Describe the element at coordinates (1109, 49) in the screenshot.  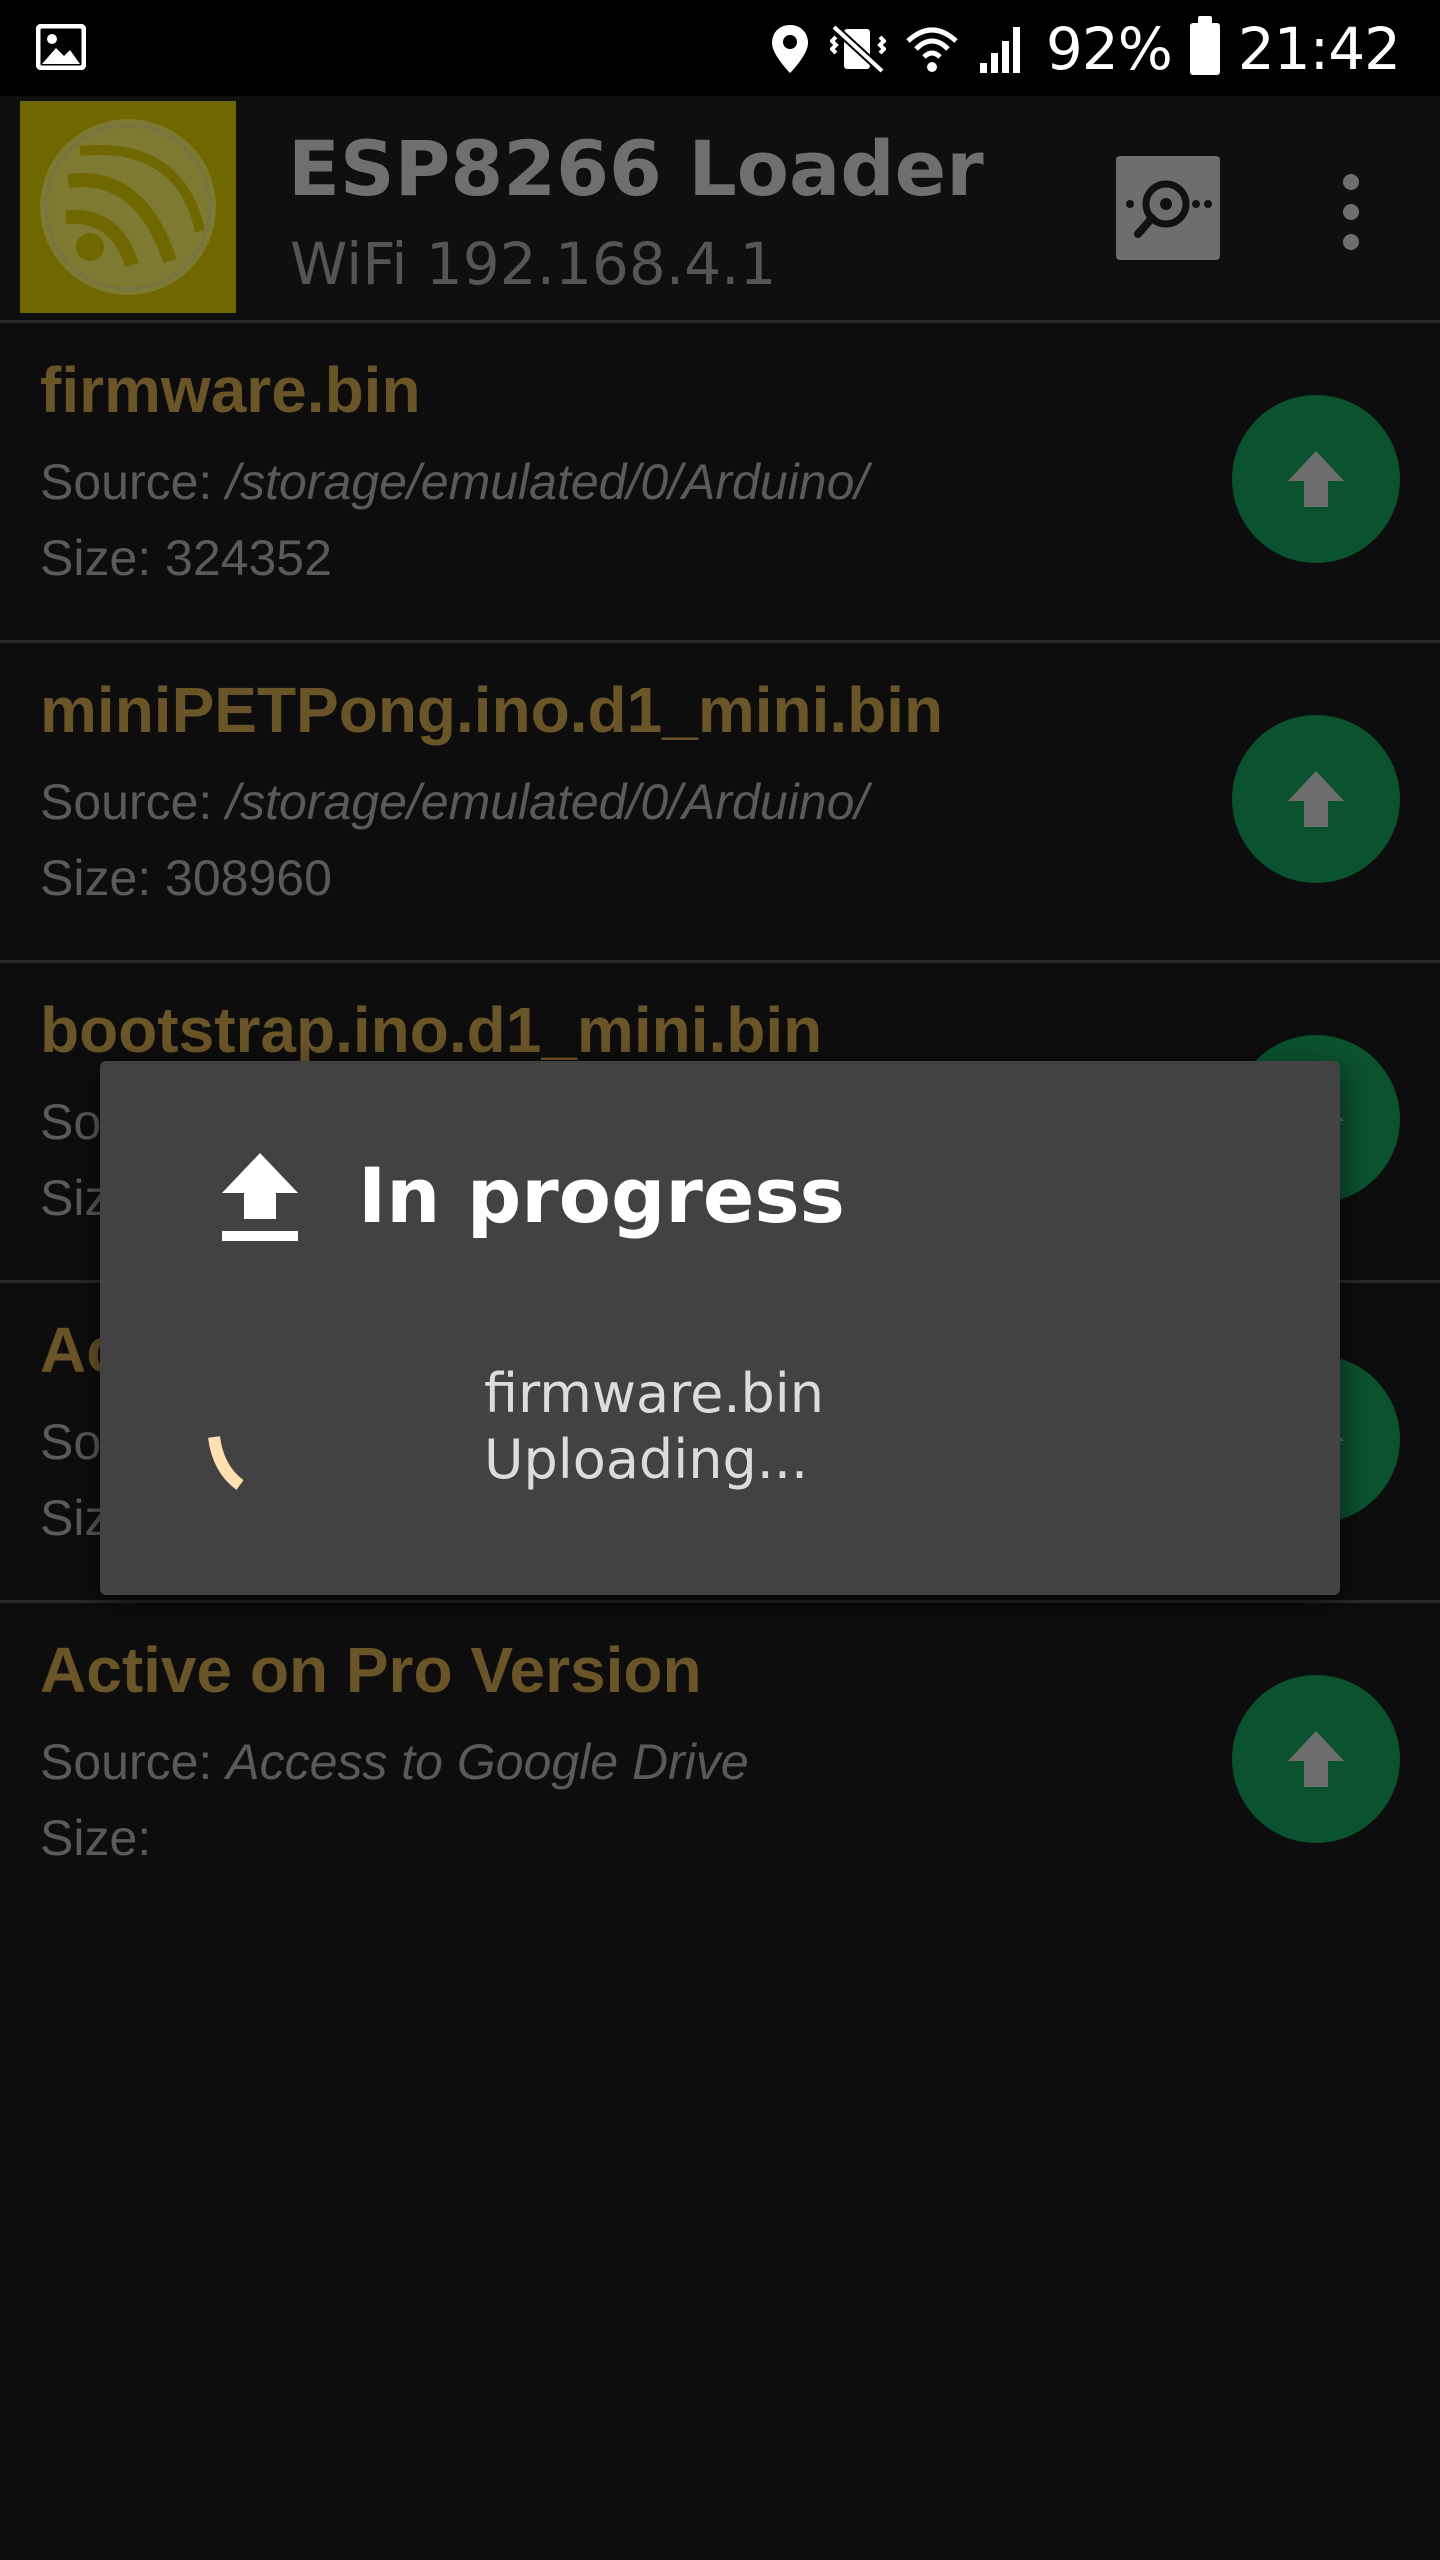
I see `battery-percent: 92%` at that location.